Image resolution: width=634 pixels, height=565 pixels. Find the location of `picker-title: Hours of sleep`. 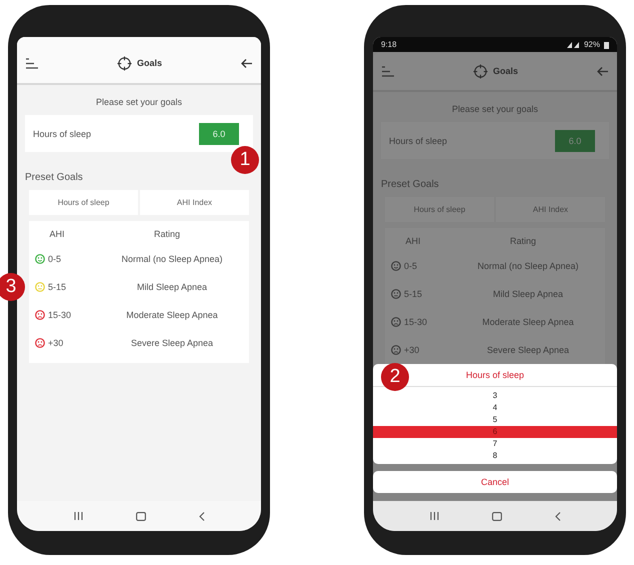

picker-title: Hours of sleep is located at coordinates (495, 375).